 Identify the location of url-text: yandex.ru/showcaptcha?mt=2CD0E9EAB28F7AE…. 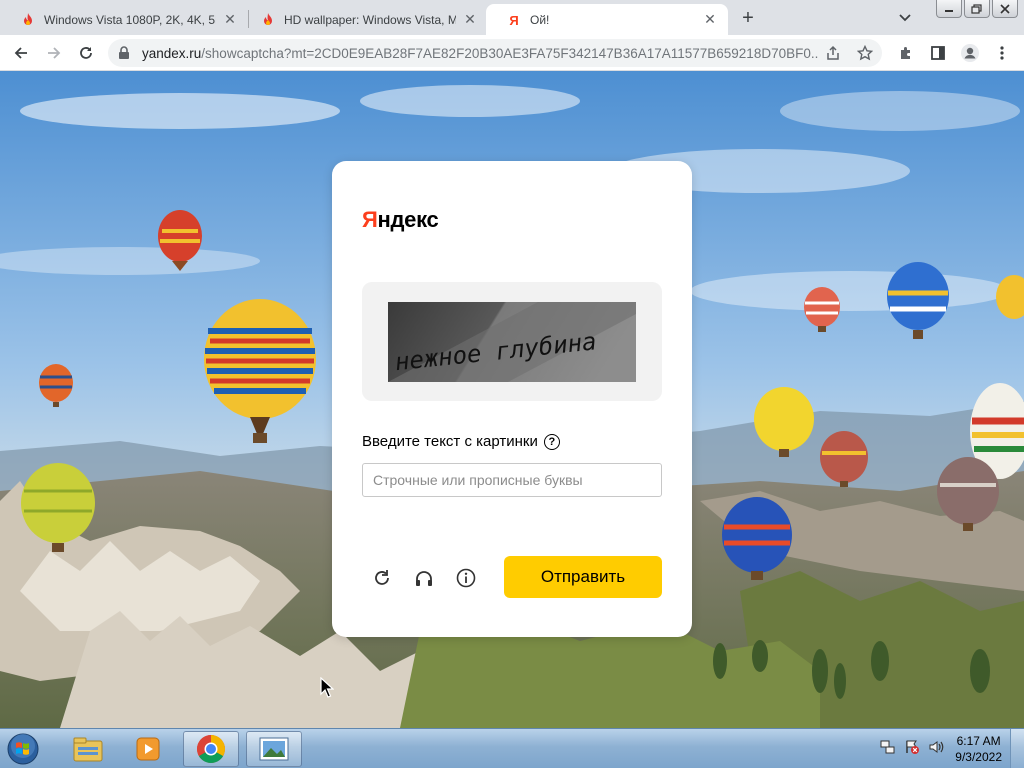
(480, 53).